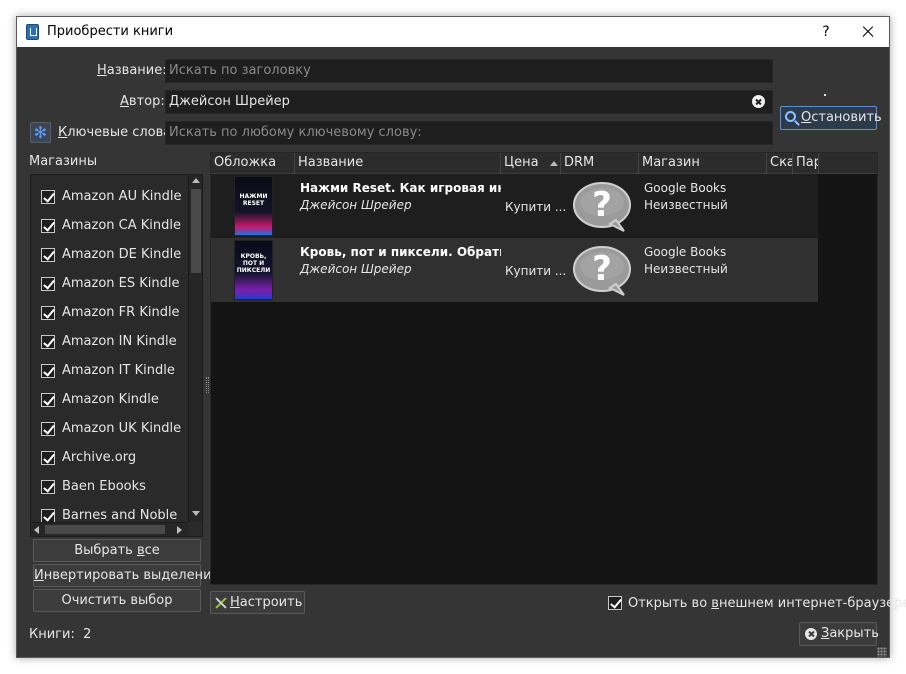  I want to click on books-count: Книги: 2, so click(60, 634).